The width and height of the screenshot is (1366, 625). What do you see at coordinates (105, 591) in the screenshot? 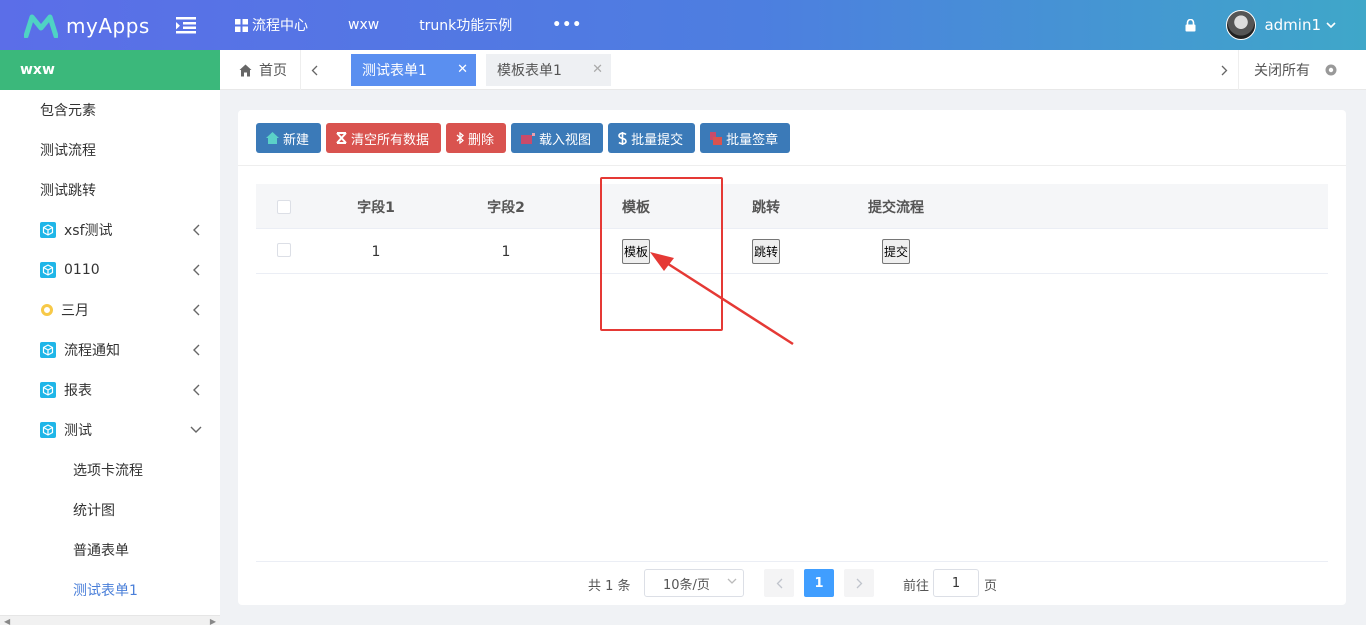
I see `sidebar-item-label: 测试表单1` at bounding box center [105, 591].